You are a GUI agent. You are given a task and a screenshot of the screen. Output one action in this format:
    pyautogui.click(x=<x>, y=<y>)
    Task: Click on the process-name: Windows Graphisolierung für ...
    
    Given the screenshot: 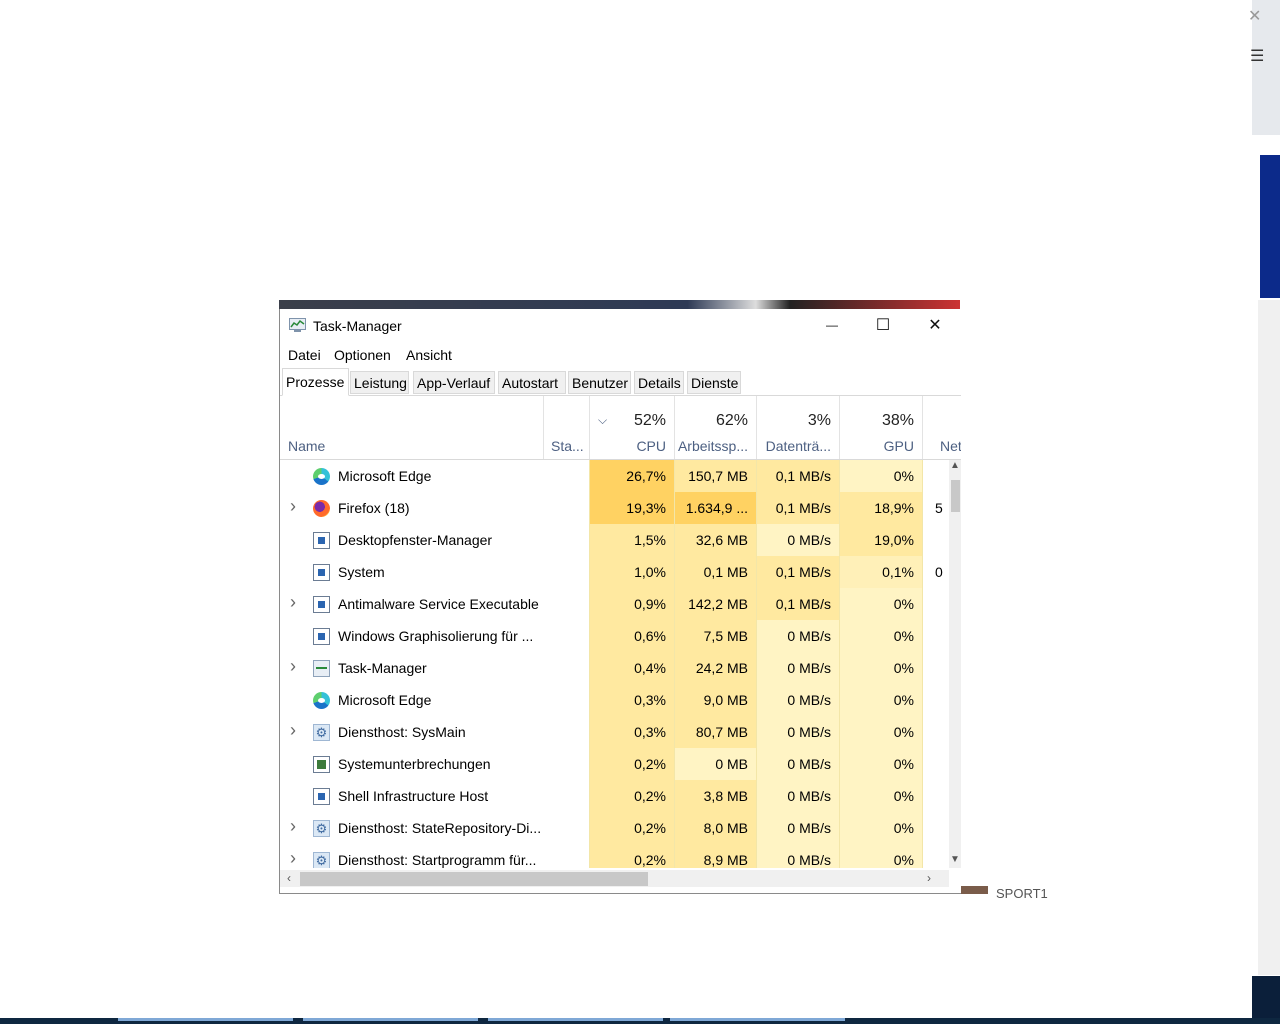 What is the action you would take?
    pyautogui.click(x=436, y=636)
    